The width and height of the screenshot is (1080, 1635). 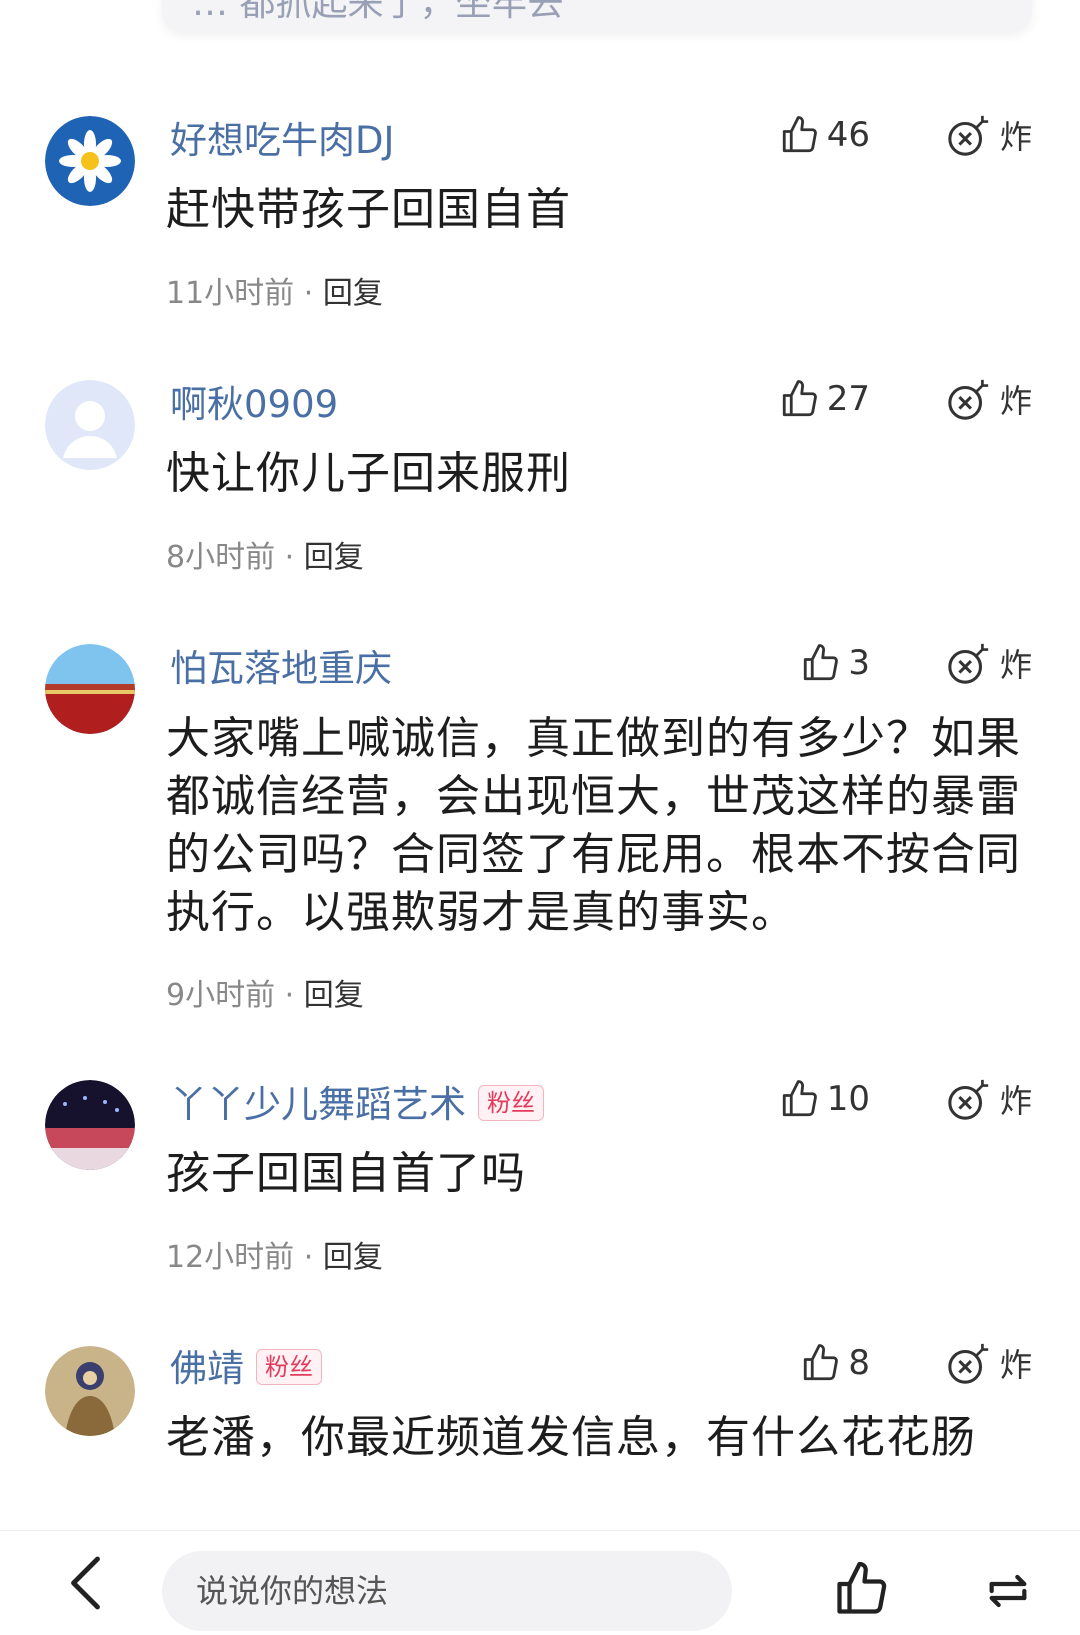 I want to click on comment-time: 9小时前, so click(x=221, y=995).